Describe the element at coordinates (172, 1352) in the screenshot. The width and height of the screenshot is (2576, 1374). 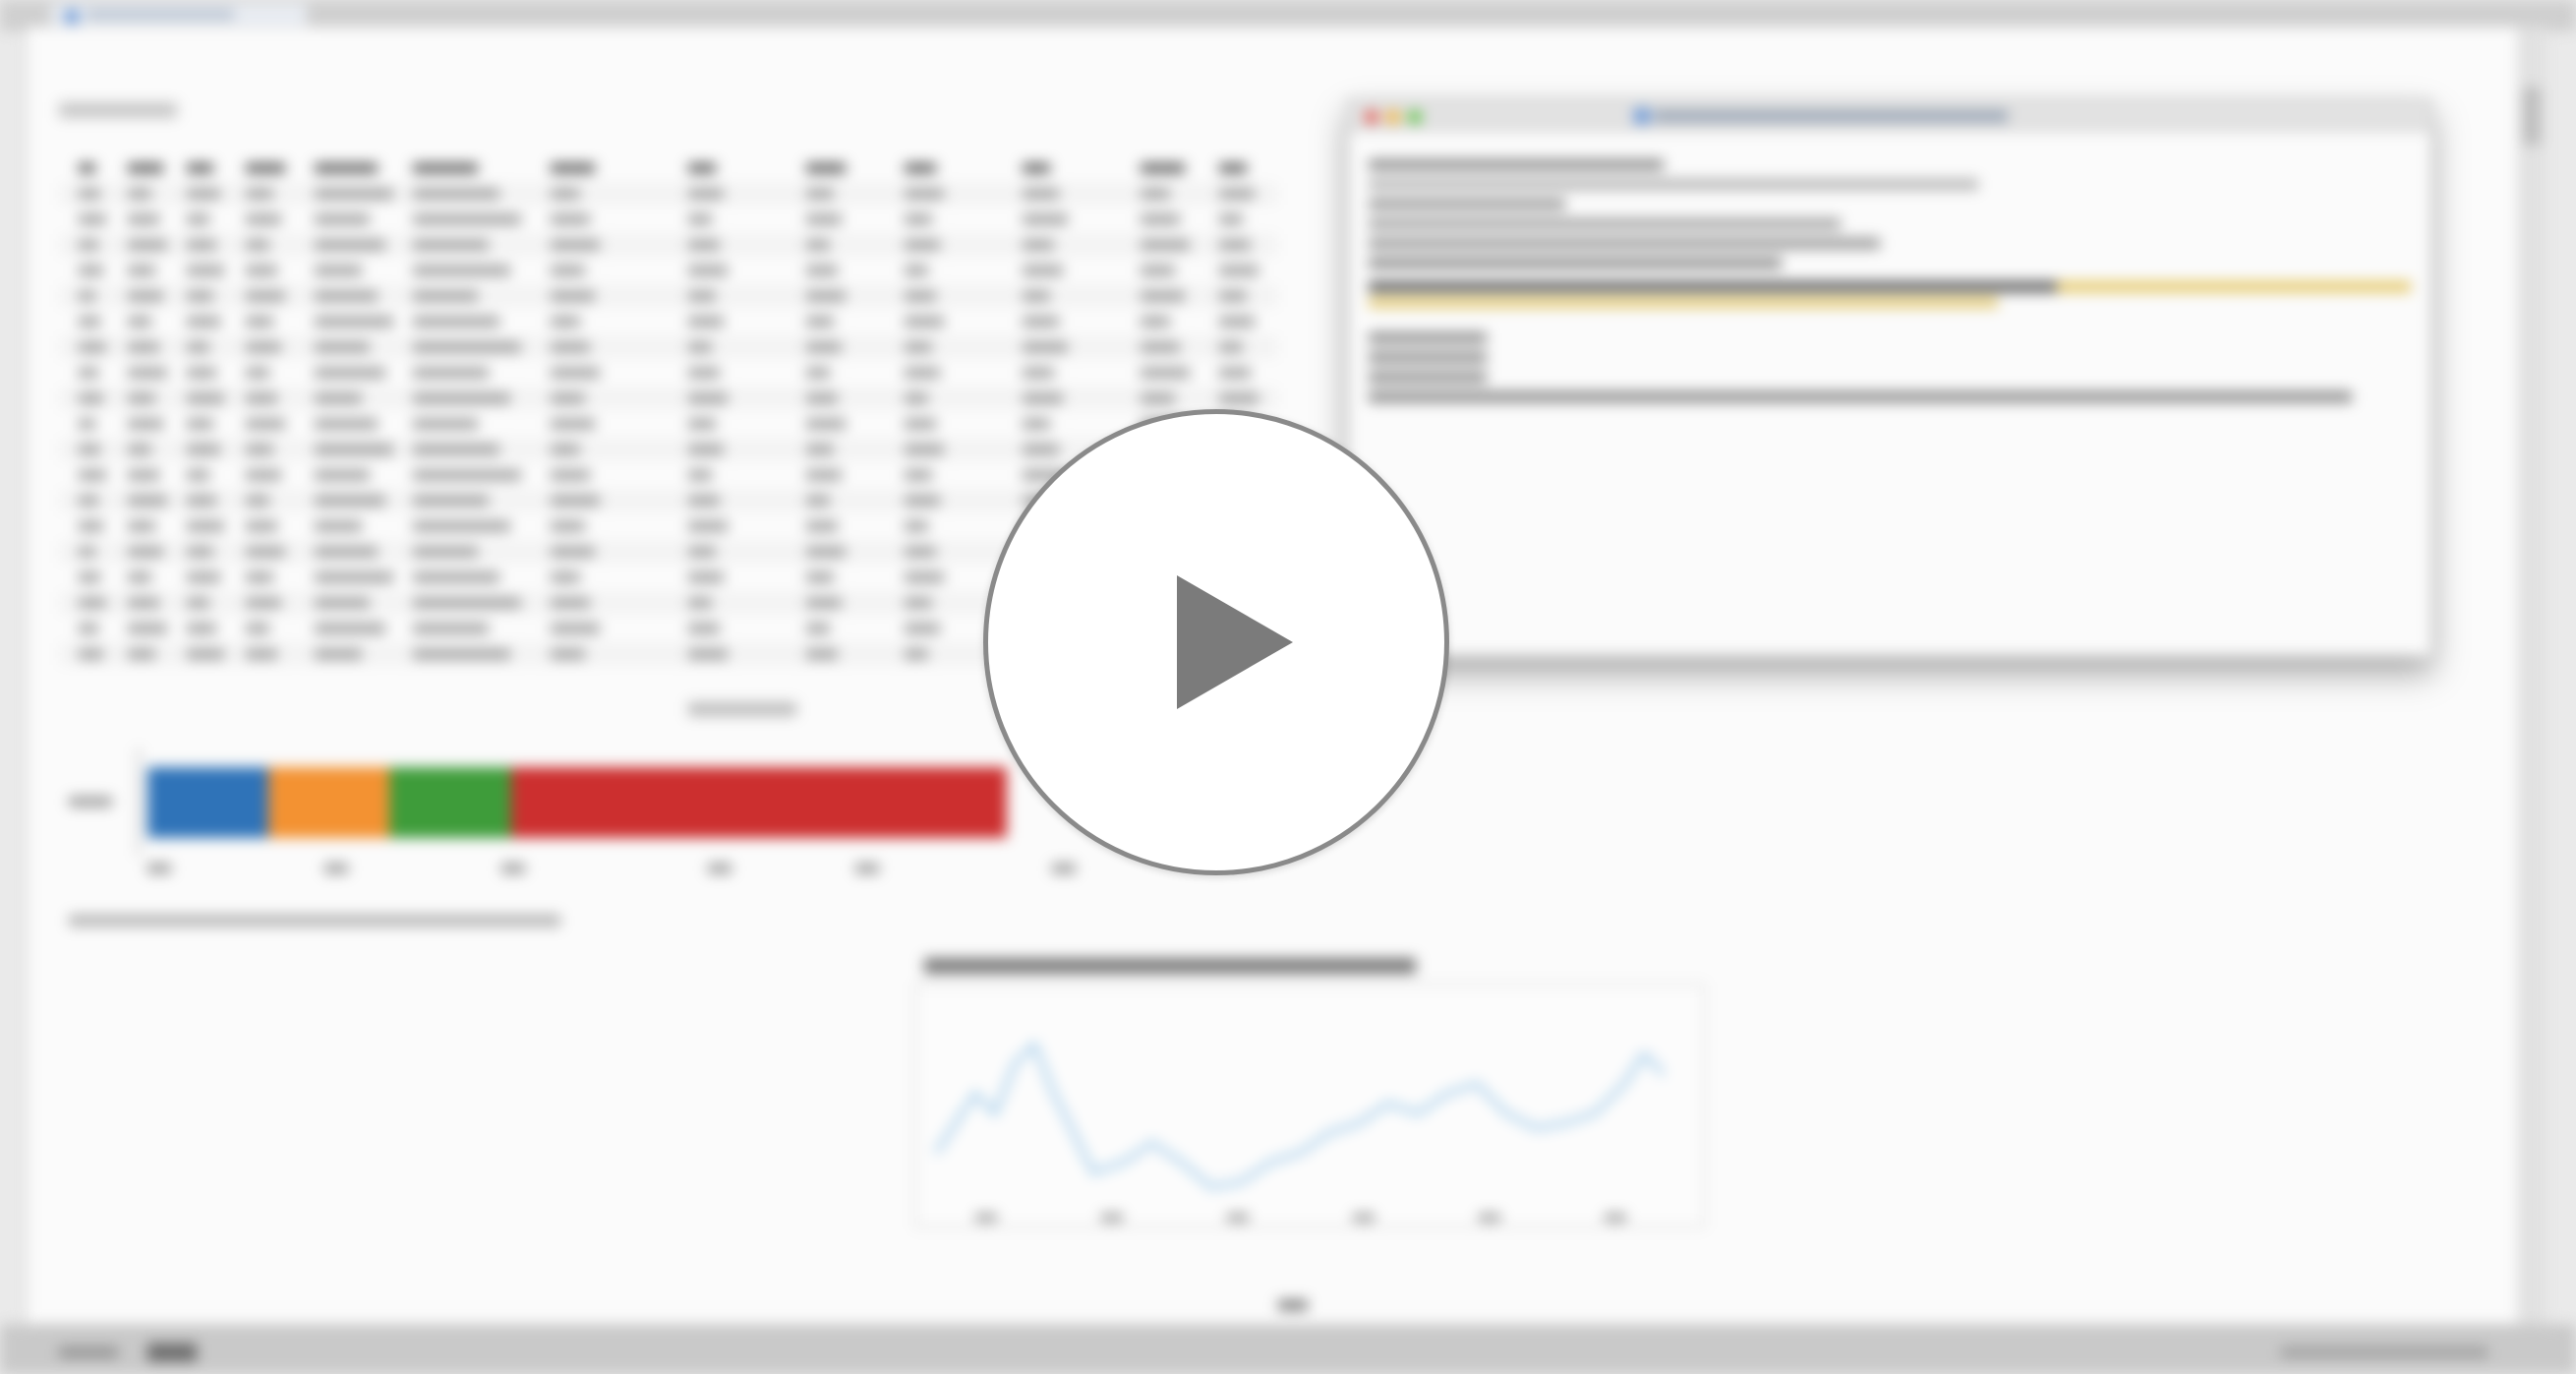
I see `status-icon` at that location.